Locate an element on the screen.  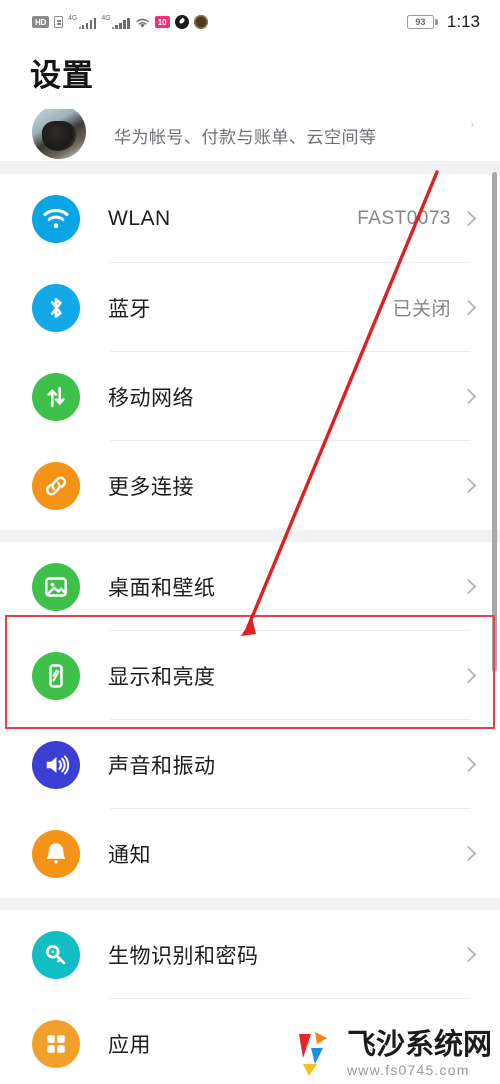
watermark-text: 飞沙系统网 www.fs0745.com is located at coordinates (419, 1053).